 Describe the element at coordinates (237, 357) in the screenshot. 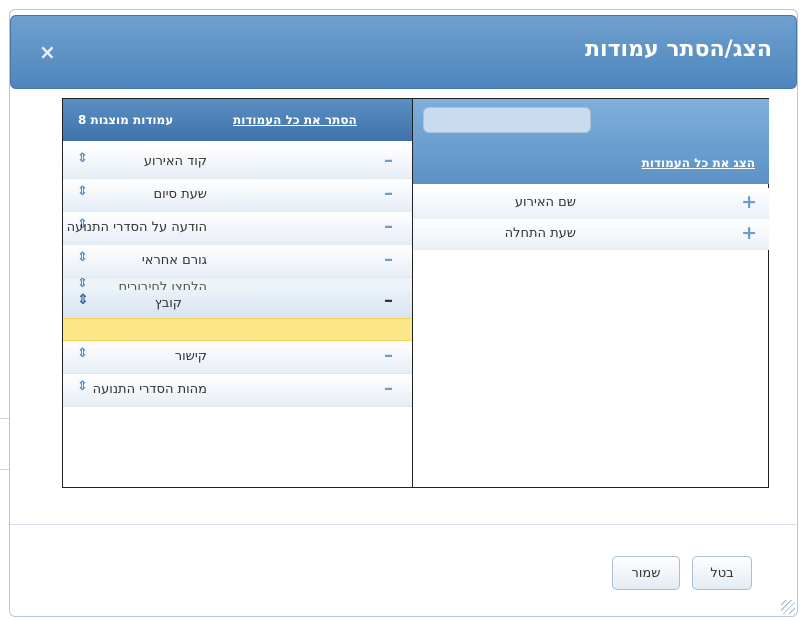

I see `displayed-column-item: ⇕ קישור –` at that location.